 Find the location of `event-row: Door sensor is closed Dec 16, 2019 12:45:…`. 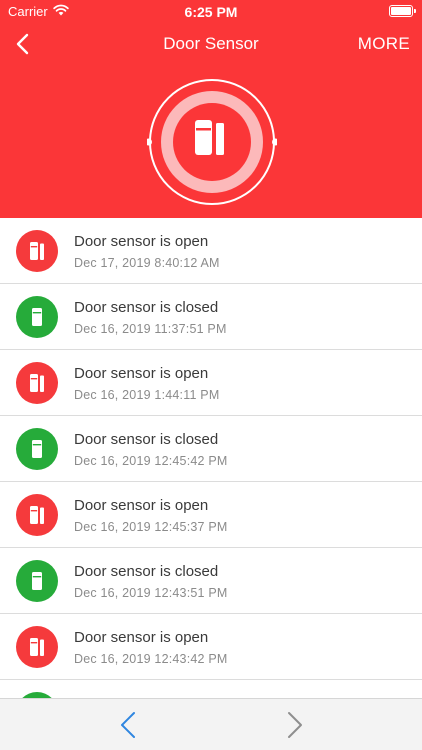

event-row: Door sensor is closed Dec 16, 2019 12:45:… is located at coordinates (211, 449).